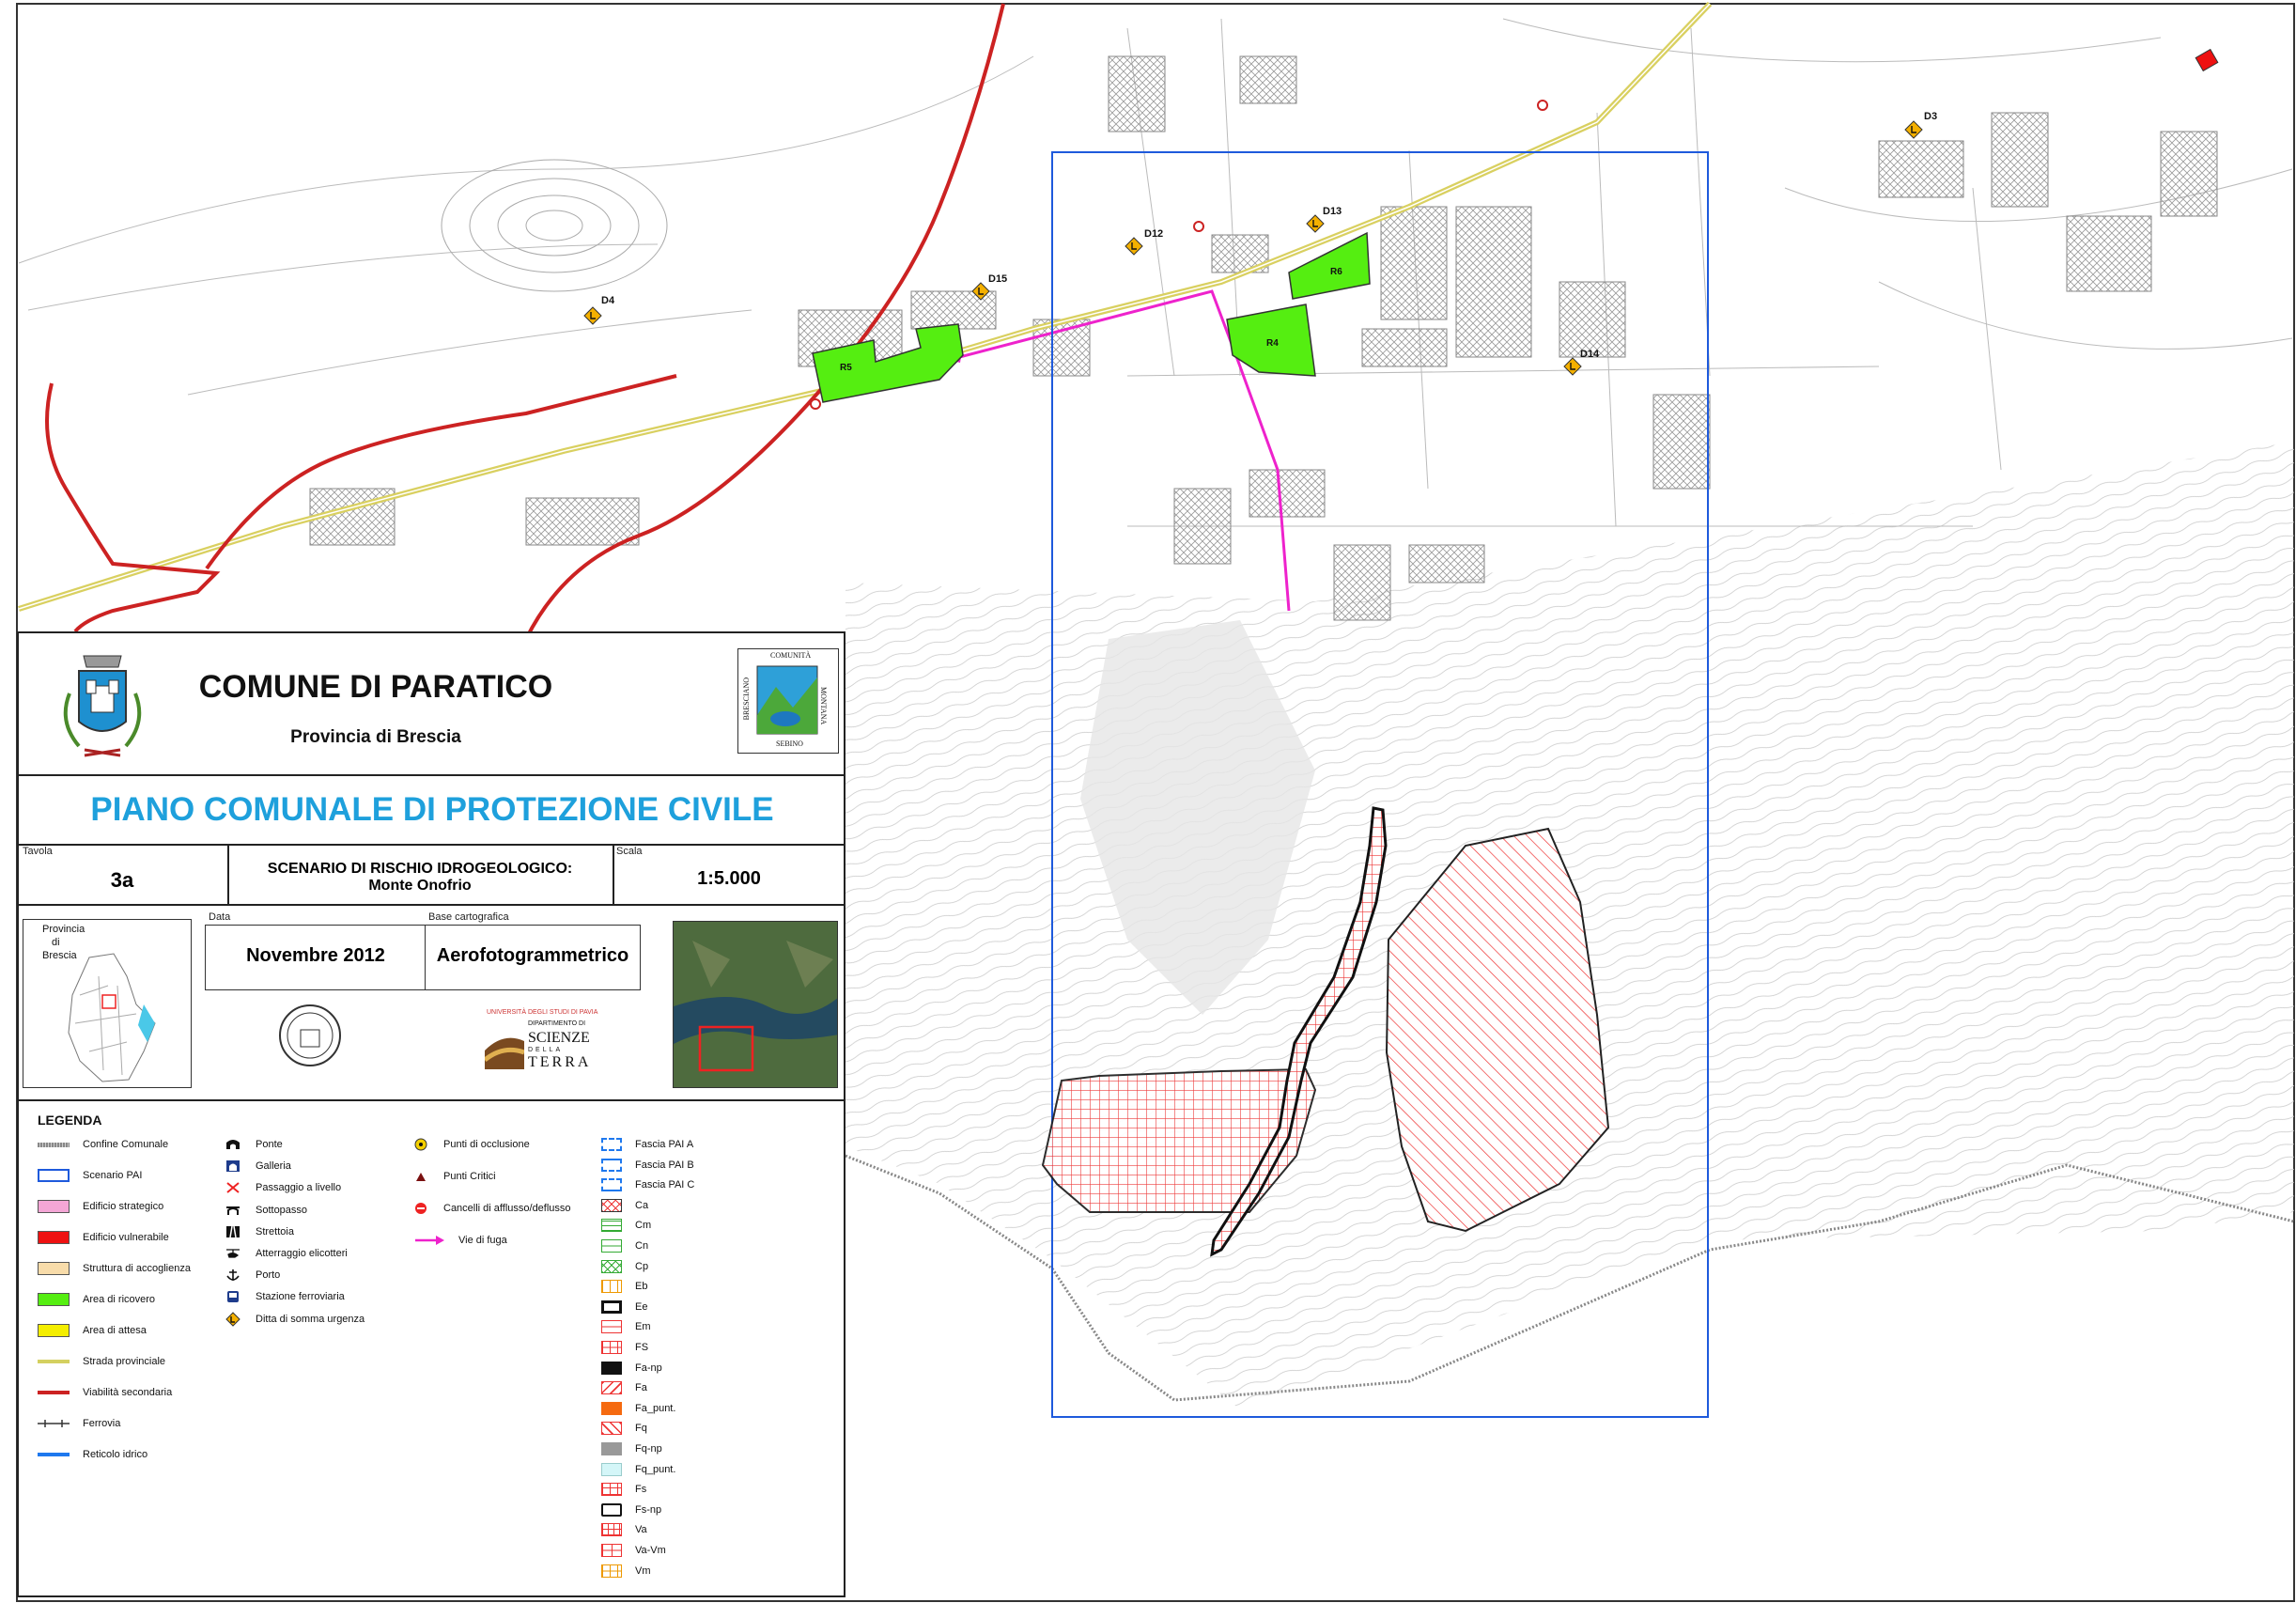 The height and width of the screenshot is (1603, 2296). Describe the element at coordinates (375, 737) in the screenshot. I see `province-subtitle: Provincia di Brescia` at that location.